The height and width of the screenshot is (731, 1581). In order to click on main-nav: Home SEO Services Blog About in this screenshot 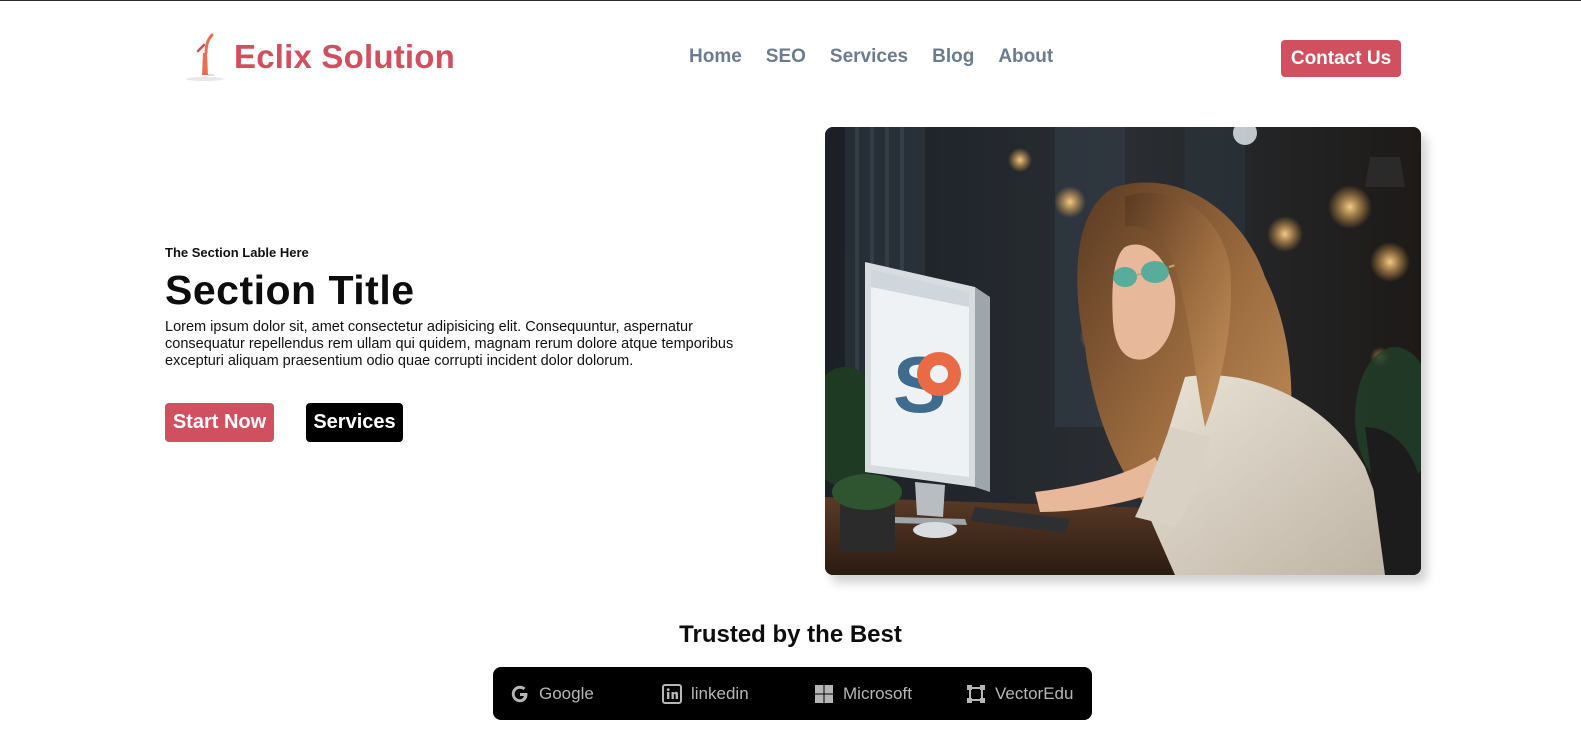, I will do `click(871, 57)`.